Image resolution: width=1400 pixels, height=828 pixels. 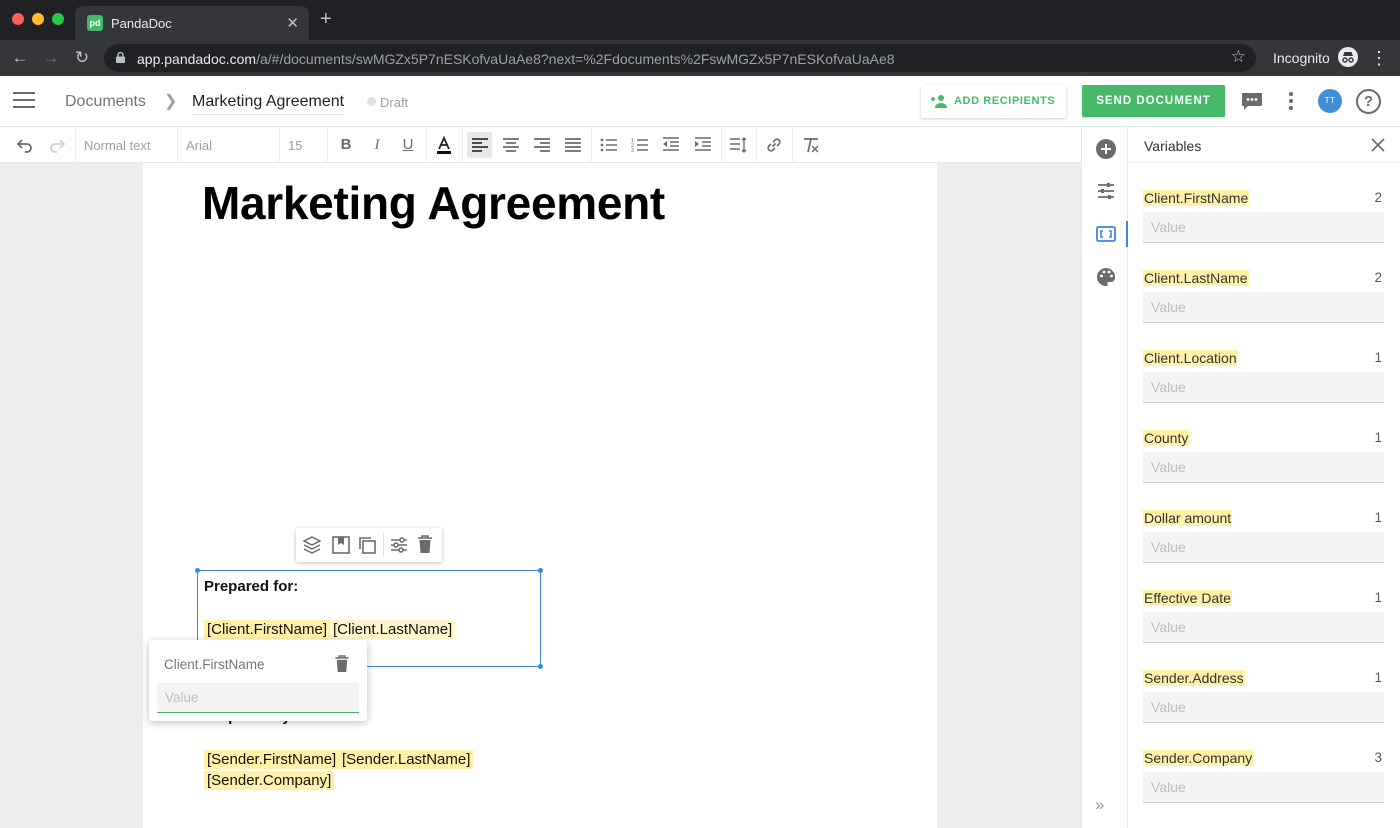 I want to click on new-tab-icon: +, so click(x=326, y=19).